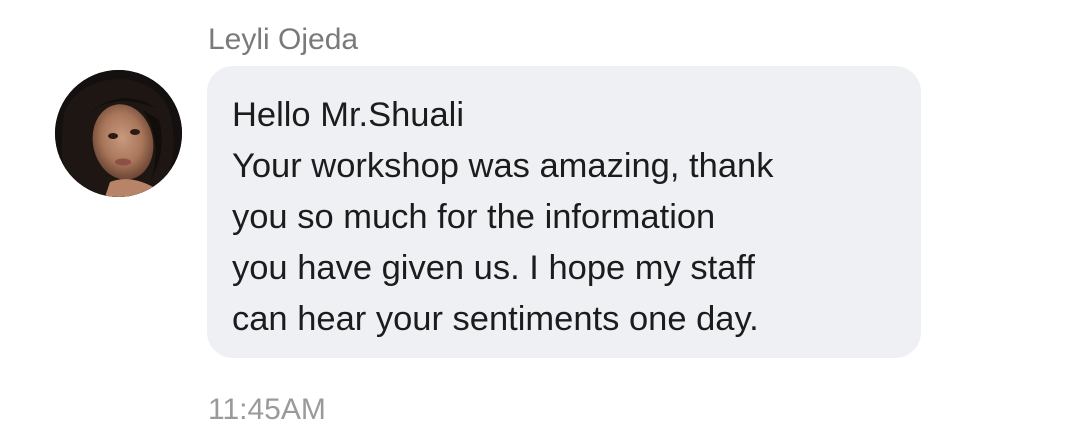 This screenshot has width=1080, height=439. What do you see at coordinates (348, 115) in the screenshot?
I see `message-line: Hello Mr.Shuali` at bounding box center [348, 115].